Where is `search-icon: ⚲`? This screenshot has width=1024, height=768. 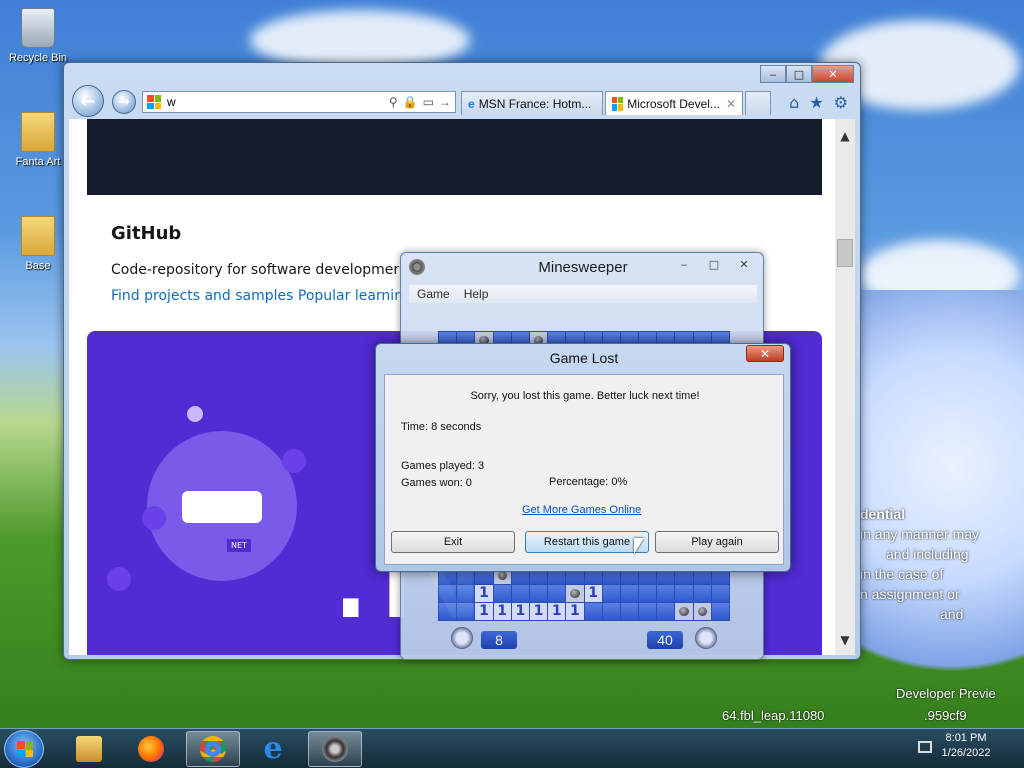 search-icon: ⚲ is located at coordinates (393, 102).